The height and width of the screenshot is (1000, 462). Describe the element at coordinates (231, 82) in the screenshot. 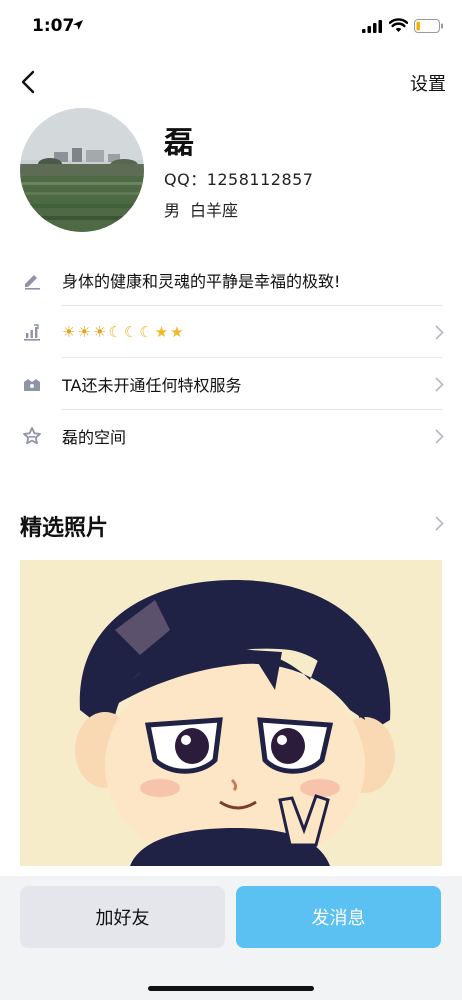

I see `nav-bar: 设置` at that location.